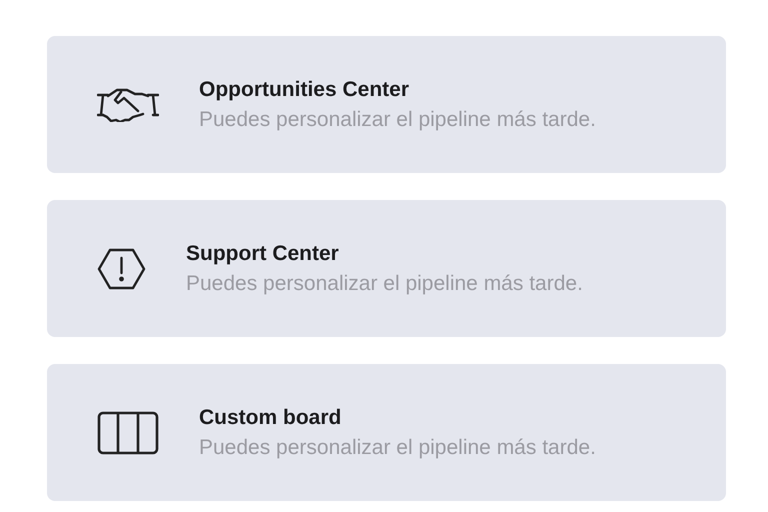  Describe the element at coordinates (304, 90) in the screenshot. I see `card-title: Opportunities Center` at that location.